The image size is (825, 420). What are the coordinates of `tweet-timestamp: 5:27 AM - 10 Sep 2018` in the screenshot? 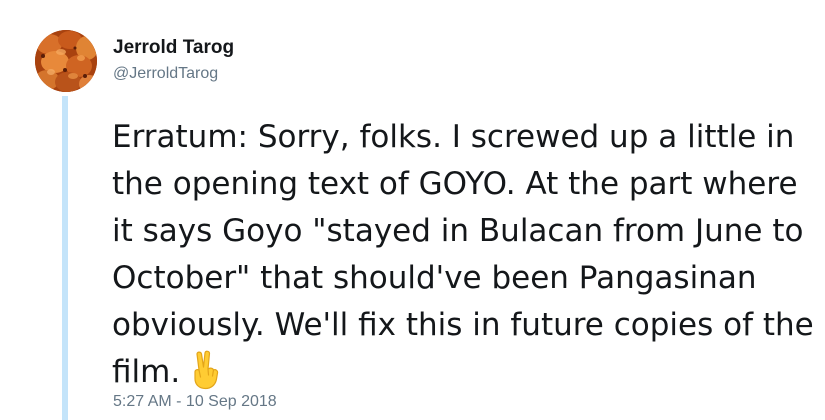 It's located at (195, 402).